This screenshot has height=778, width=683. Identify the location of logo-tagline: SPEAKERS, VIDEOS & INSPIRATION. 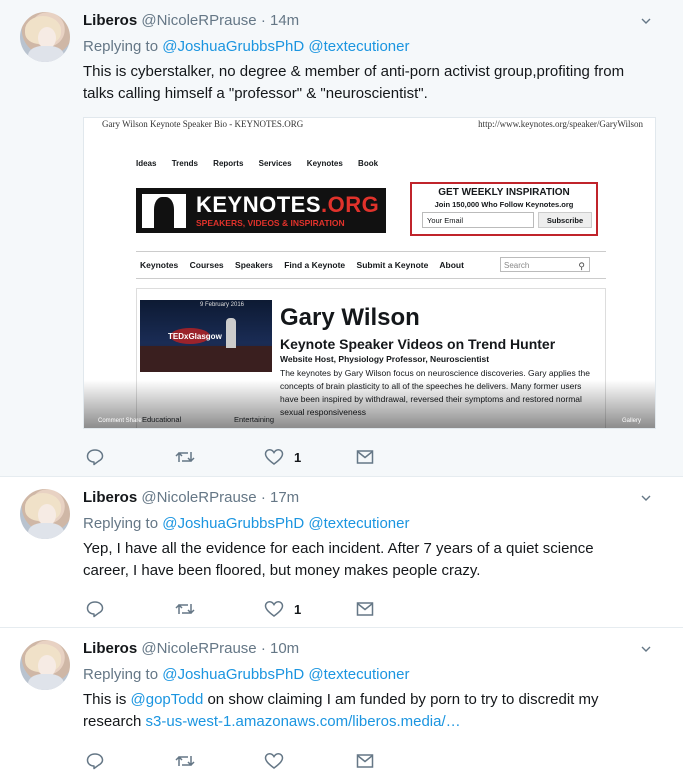
(270, 223).